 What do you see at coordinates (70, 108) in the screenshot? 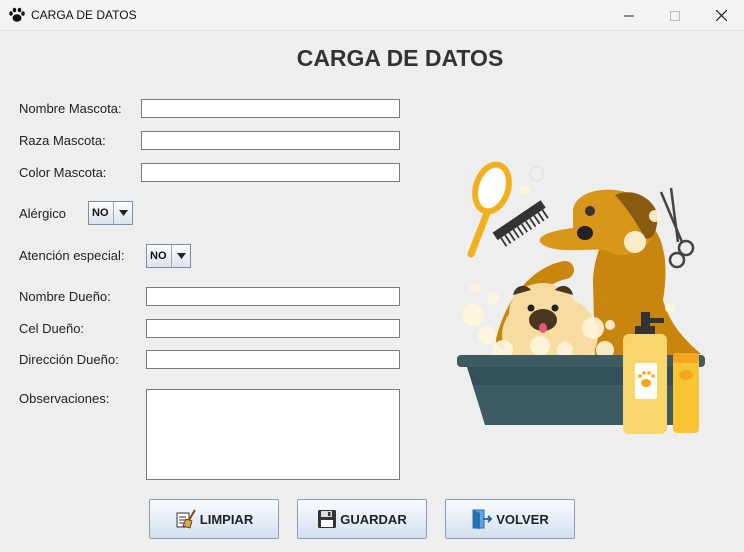
I see `nombre-mascota-label: Nombre Mascota:` at bounding box center [70, 108].